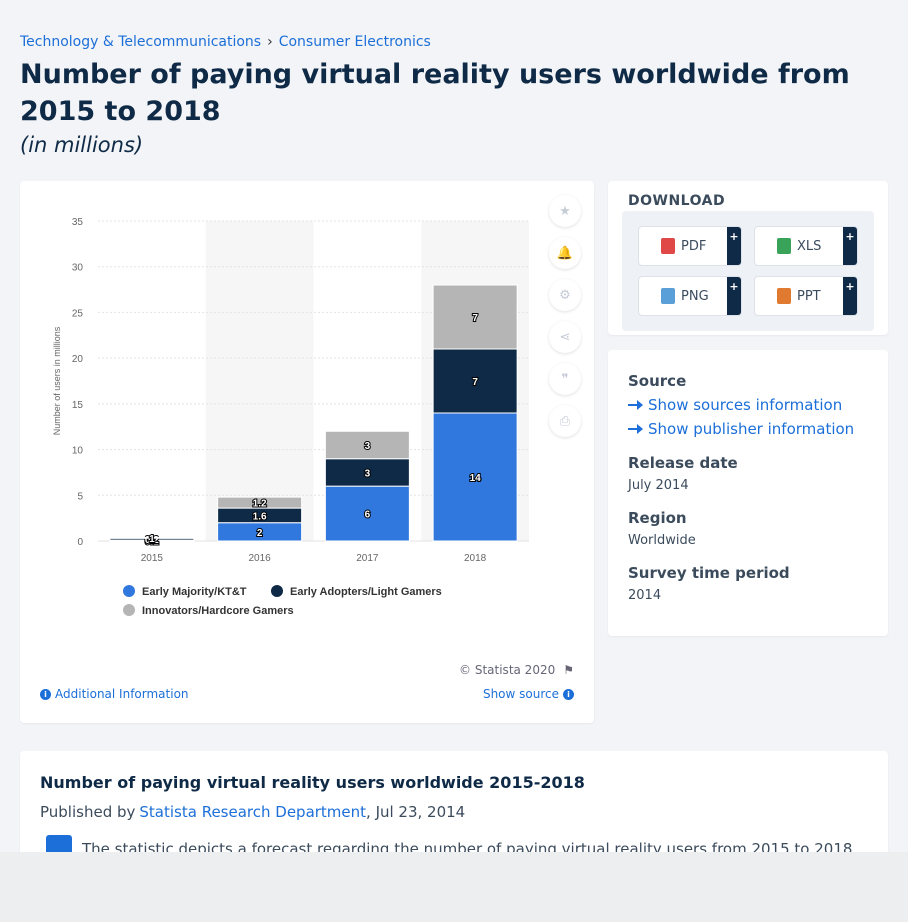 The height and width of the screenshot is (922, 908). Describe the element at coordinates (78, 313) in the screenshot. I see `y-tick-label: 25` at that location.